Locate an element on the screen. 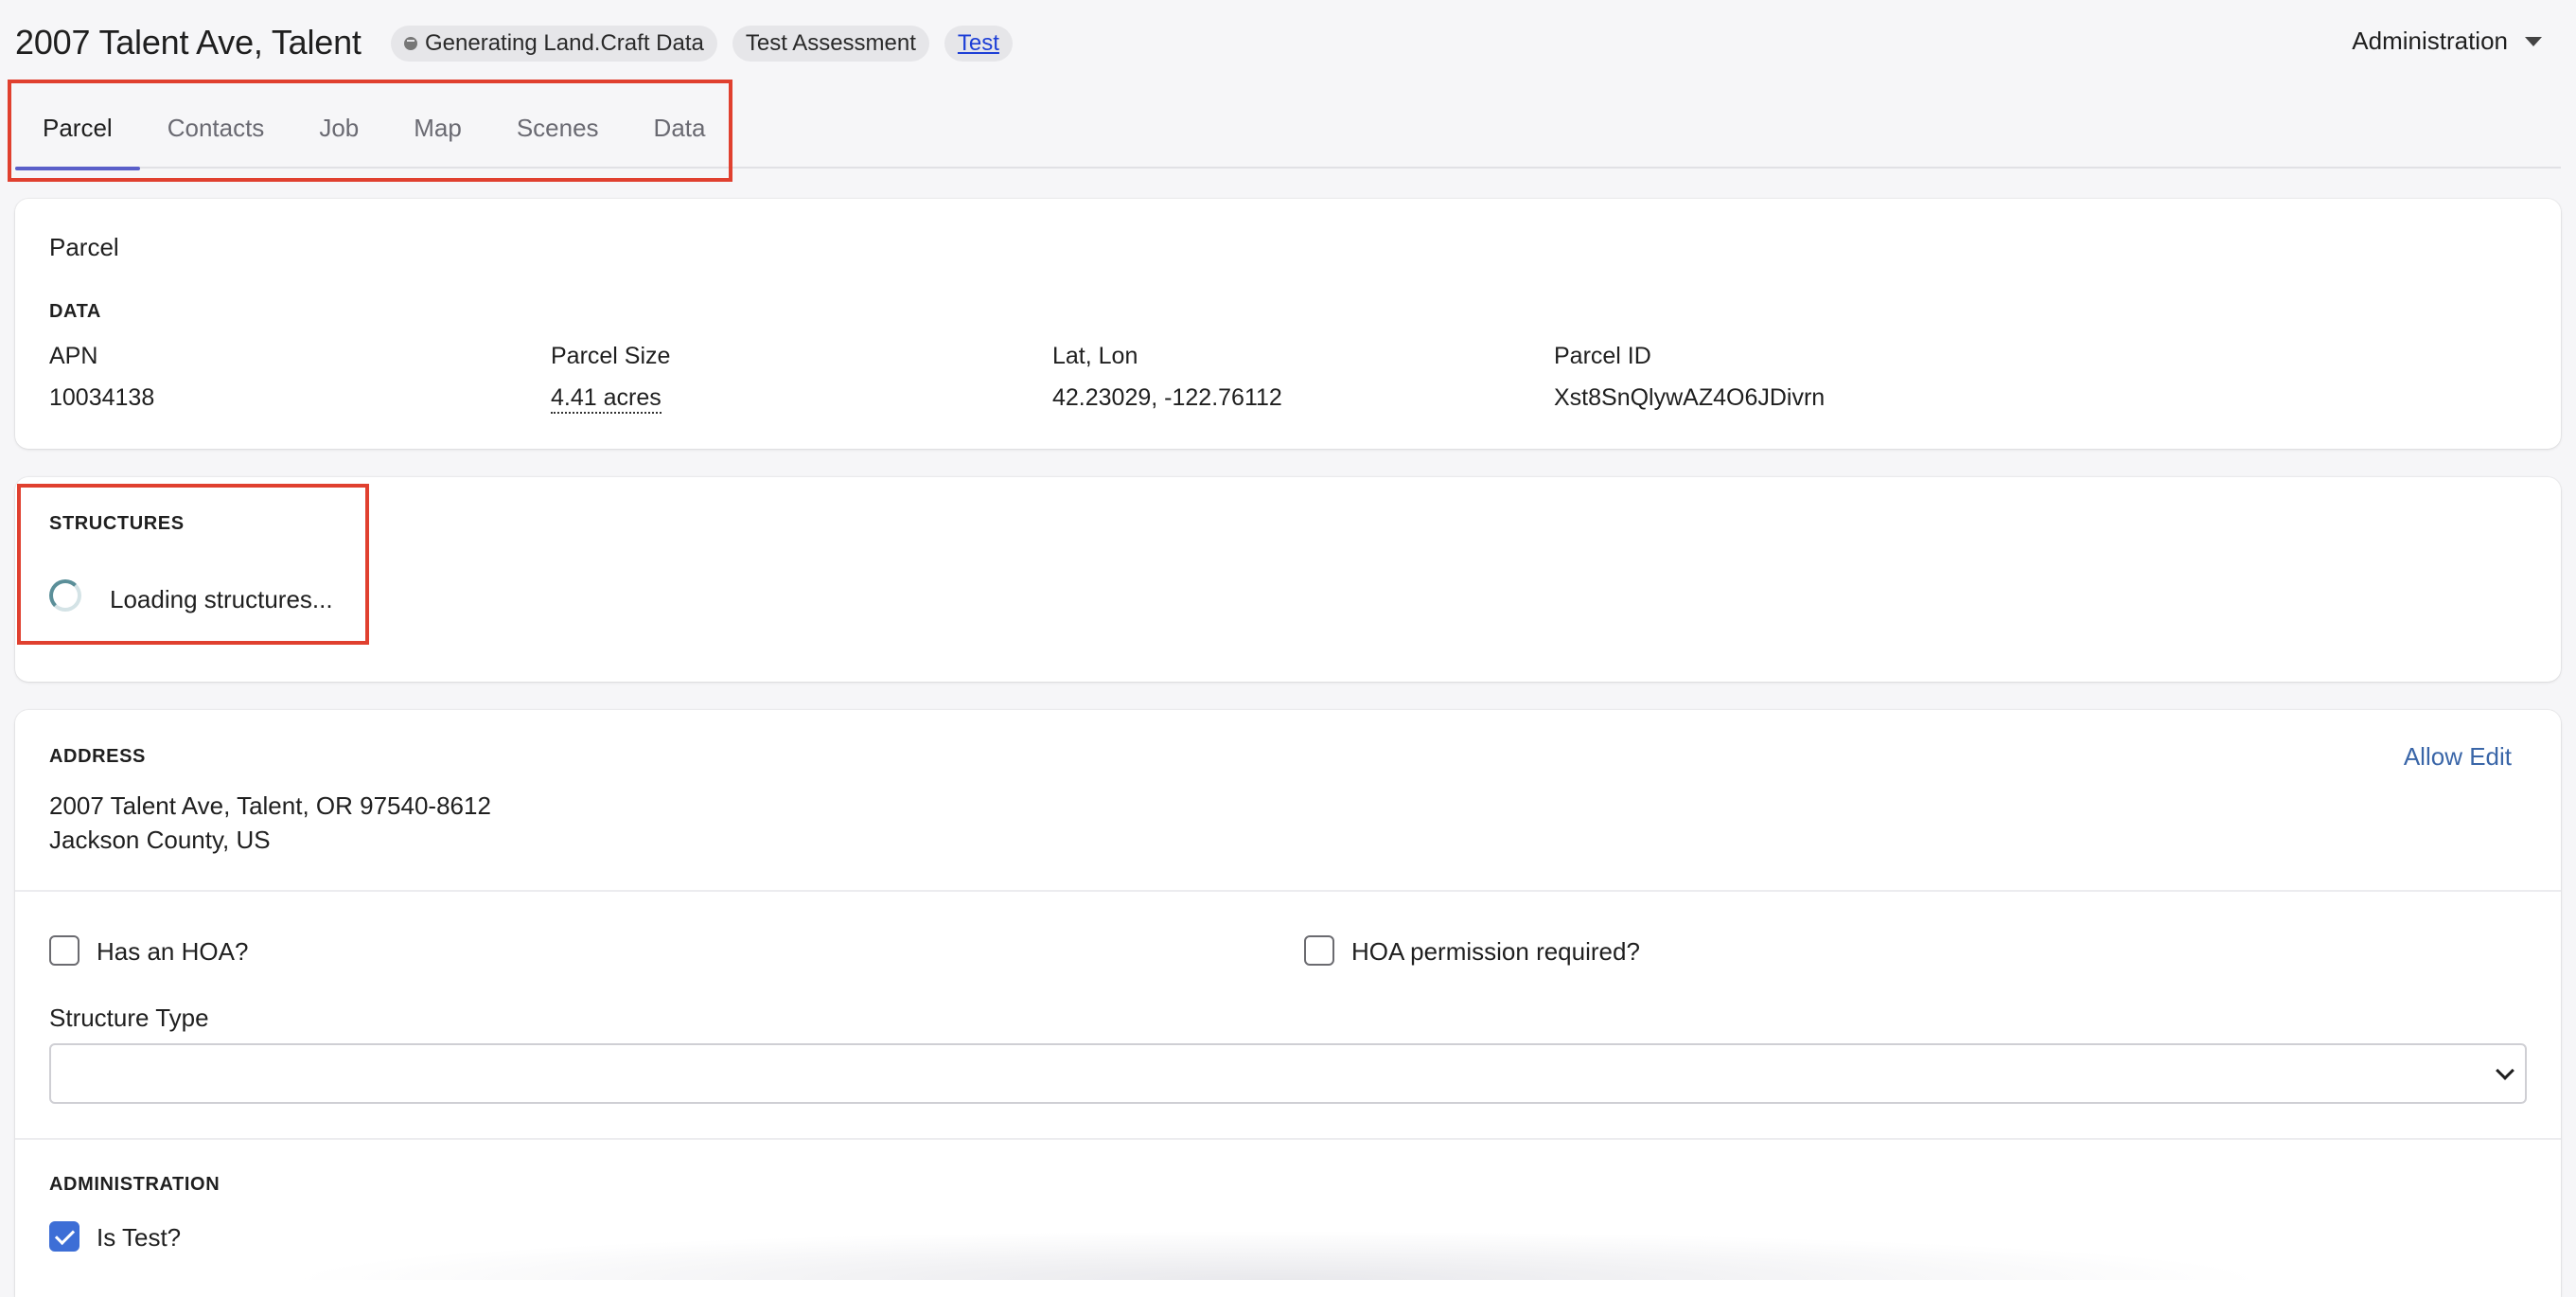 The width and height of the screenshot is (2576, 1297). data-section-label: DATA is located at coordinates (75, 311).